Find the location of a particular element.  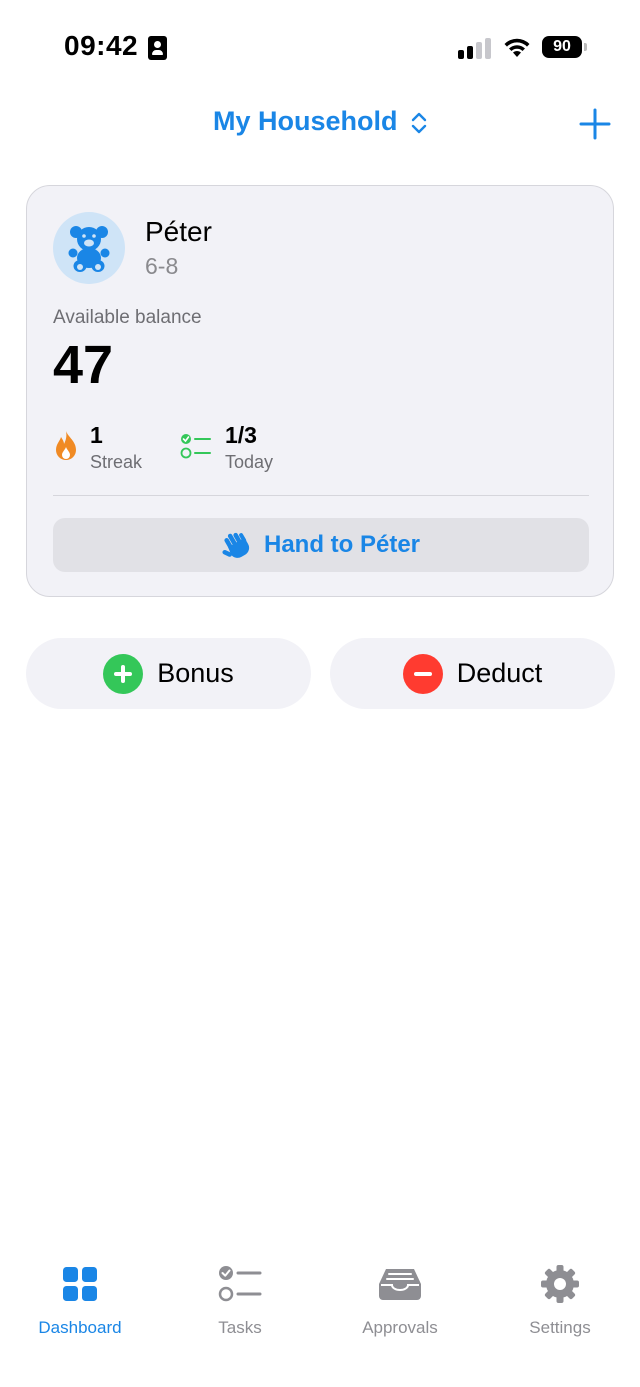

household-title: My Household is located at coordinates (305, 121).